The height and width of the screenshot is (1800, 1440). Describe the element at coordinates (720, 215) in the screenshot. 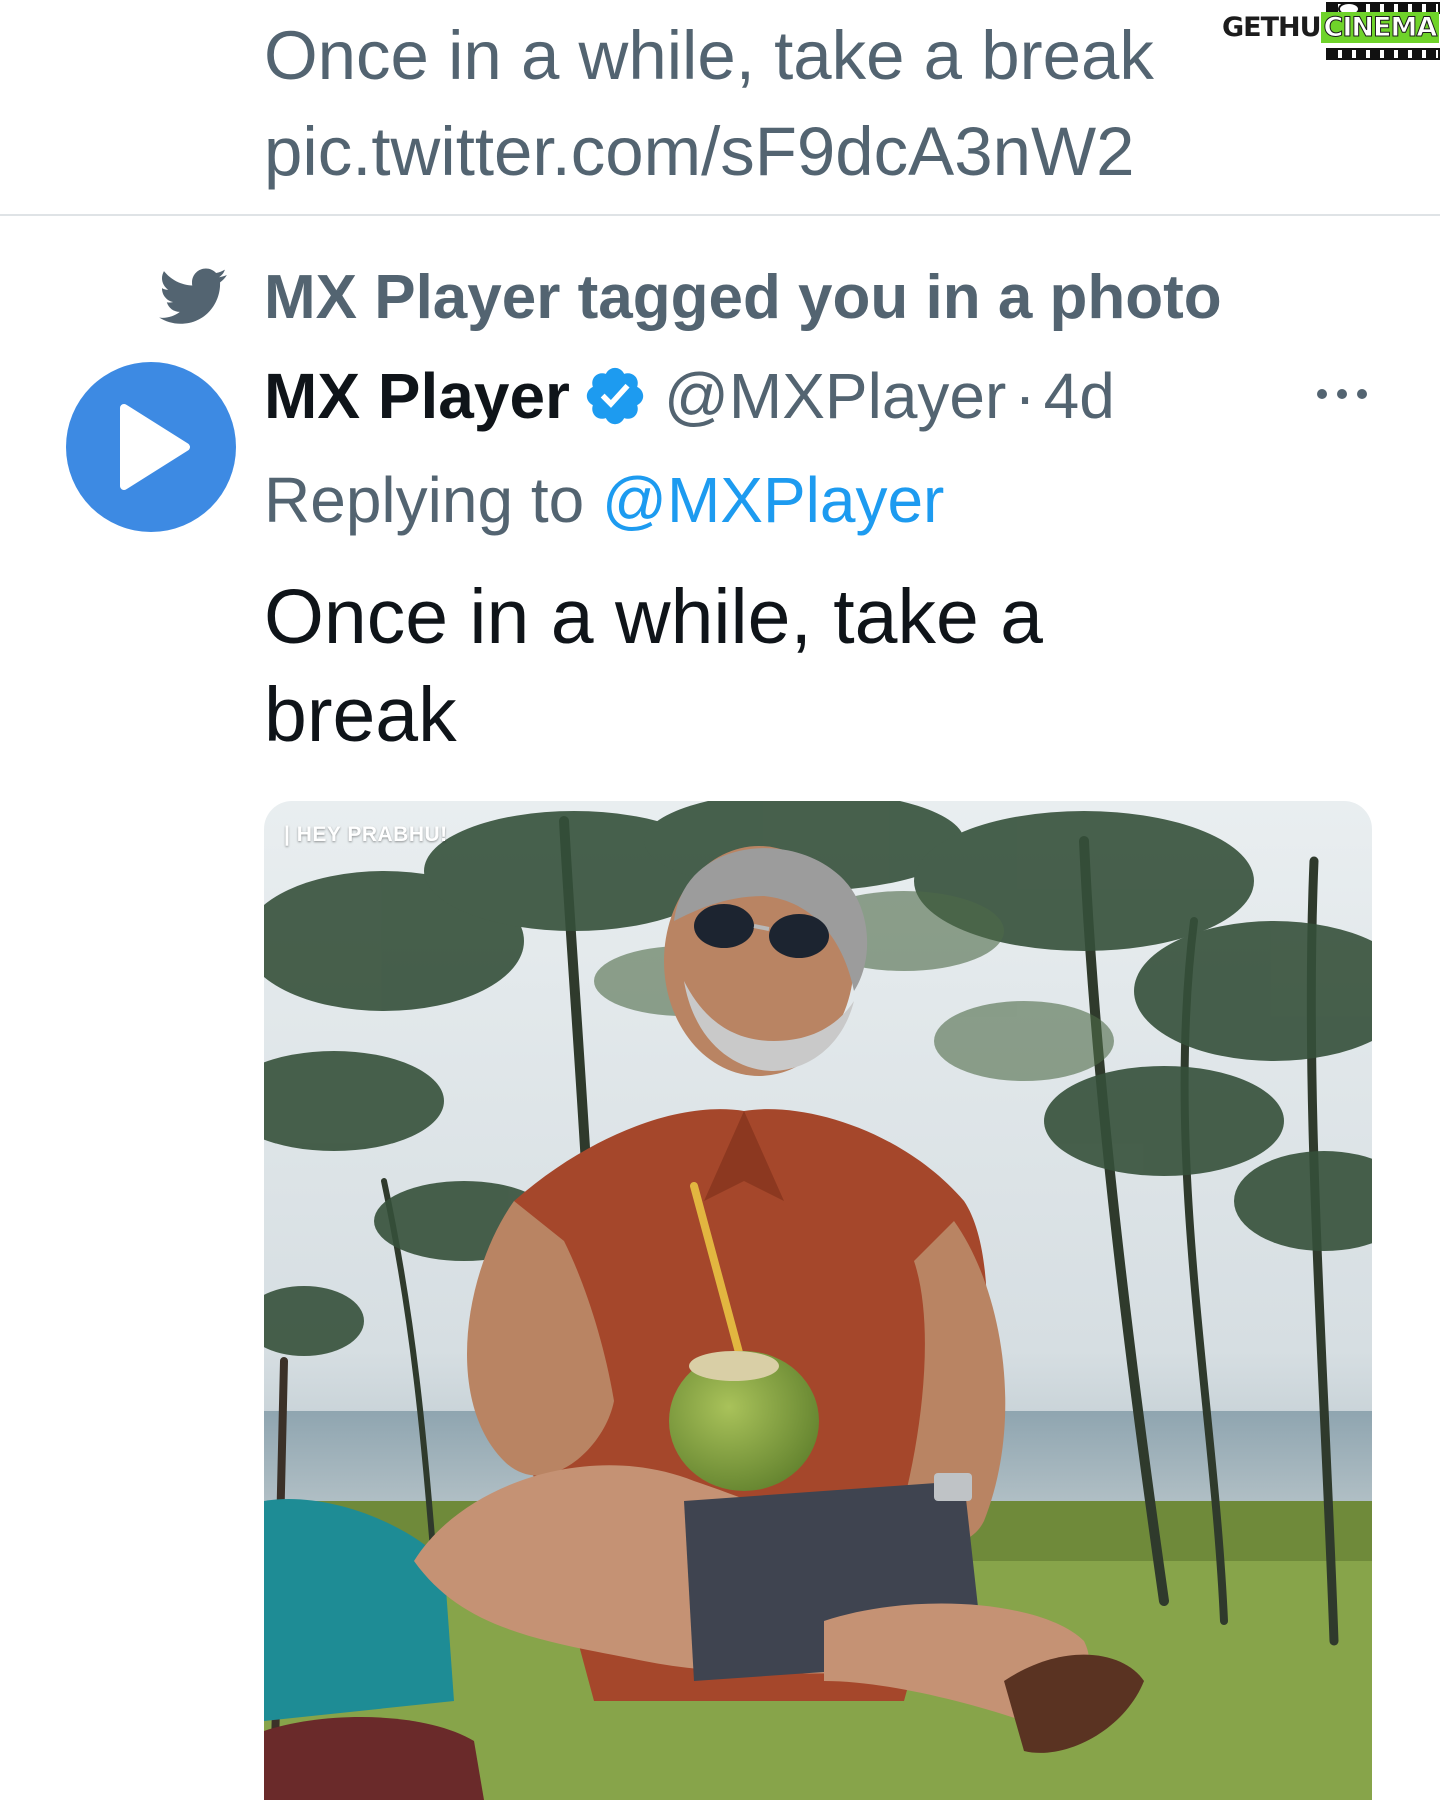

I see `tweet-divider` at that location.